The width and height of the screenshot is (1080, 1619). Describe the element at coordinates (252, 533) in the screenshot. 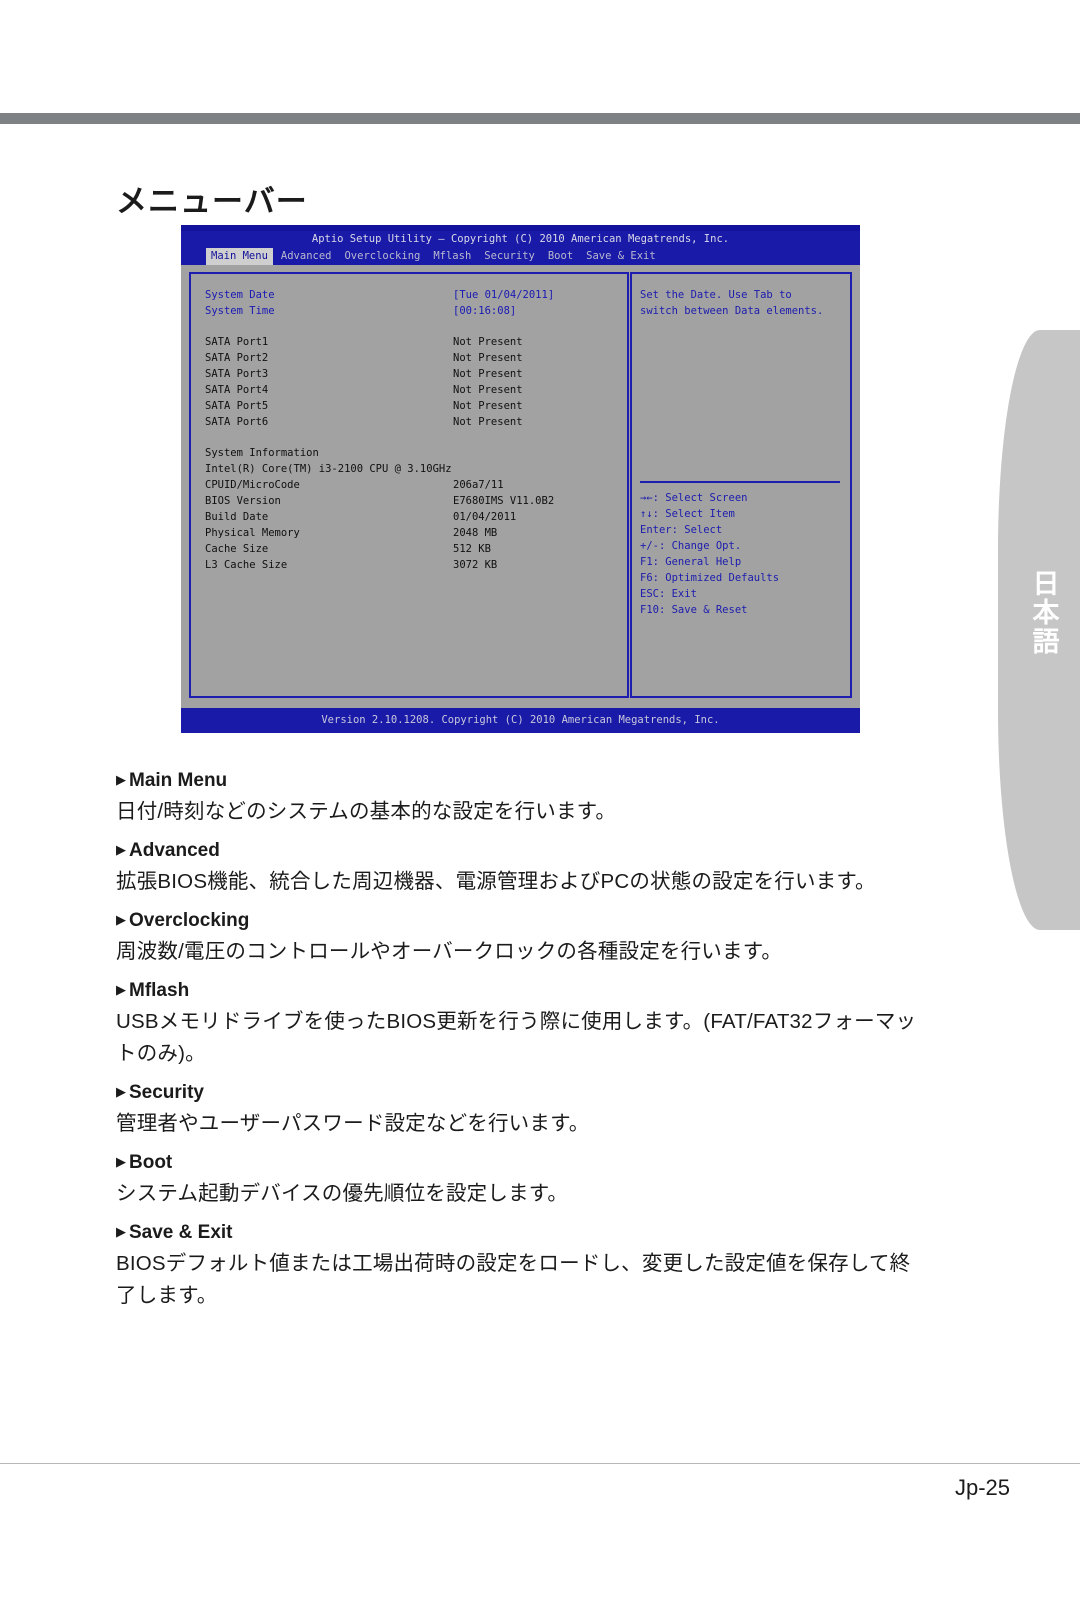

I see `bios-label-physical-memory: Physical Memory` at that location.